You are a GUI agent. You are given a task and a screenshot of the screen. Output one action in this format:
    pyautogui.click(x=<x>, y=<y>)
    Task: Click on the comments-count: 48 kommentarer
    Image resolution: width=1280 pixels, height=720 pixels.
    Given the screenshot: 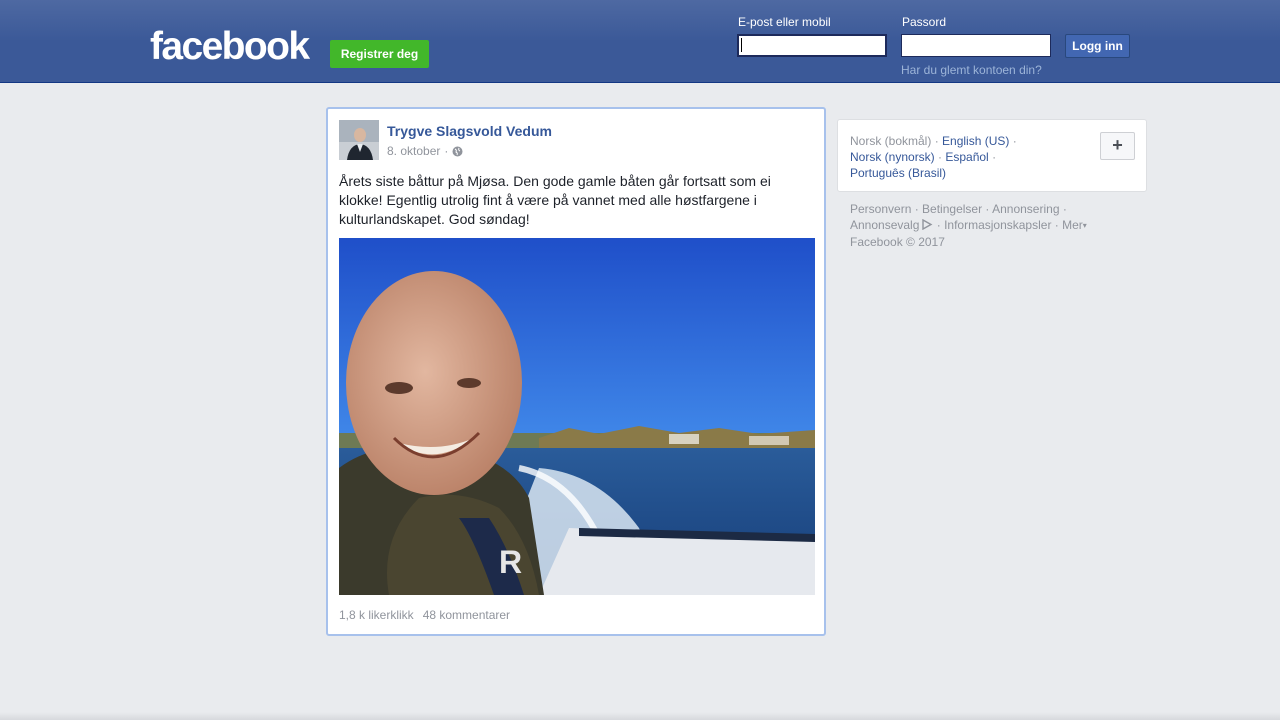 What is the action you would take?
    pyautogui.click(x=466, y=615)
    